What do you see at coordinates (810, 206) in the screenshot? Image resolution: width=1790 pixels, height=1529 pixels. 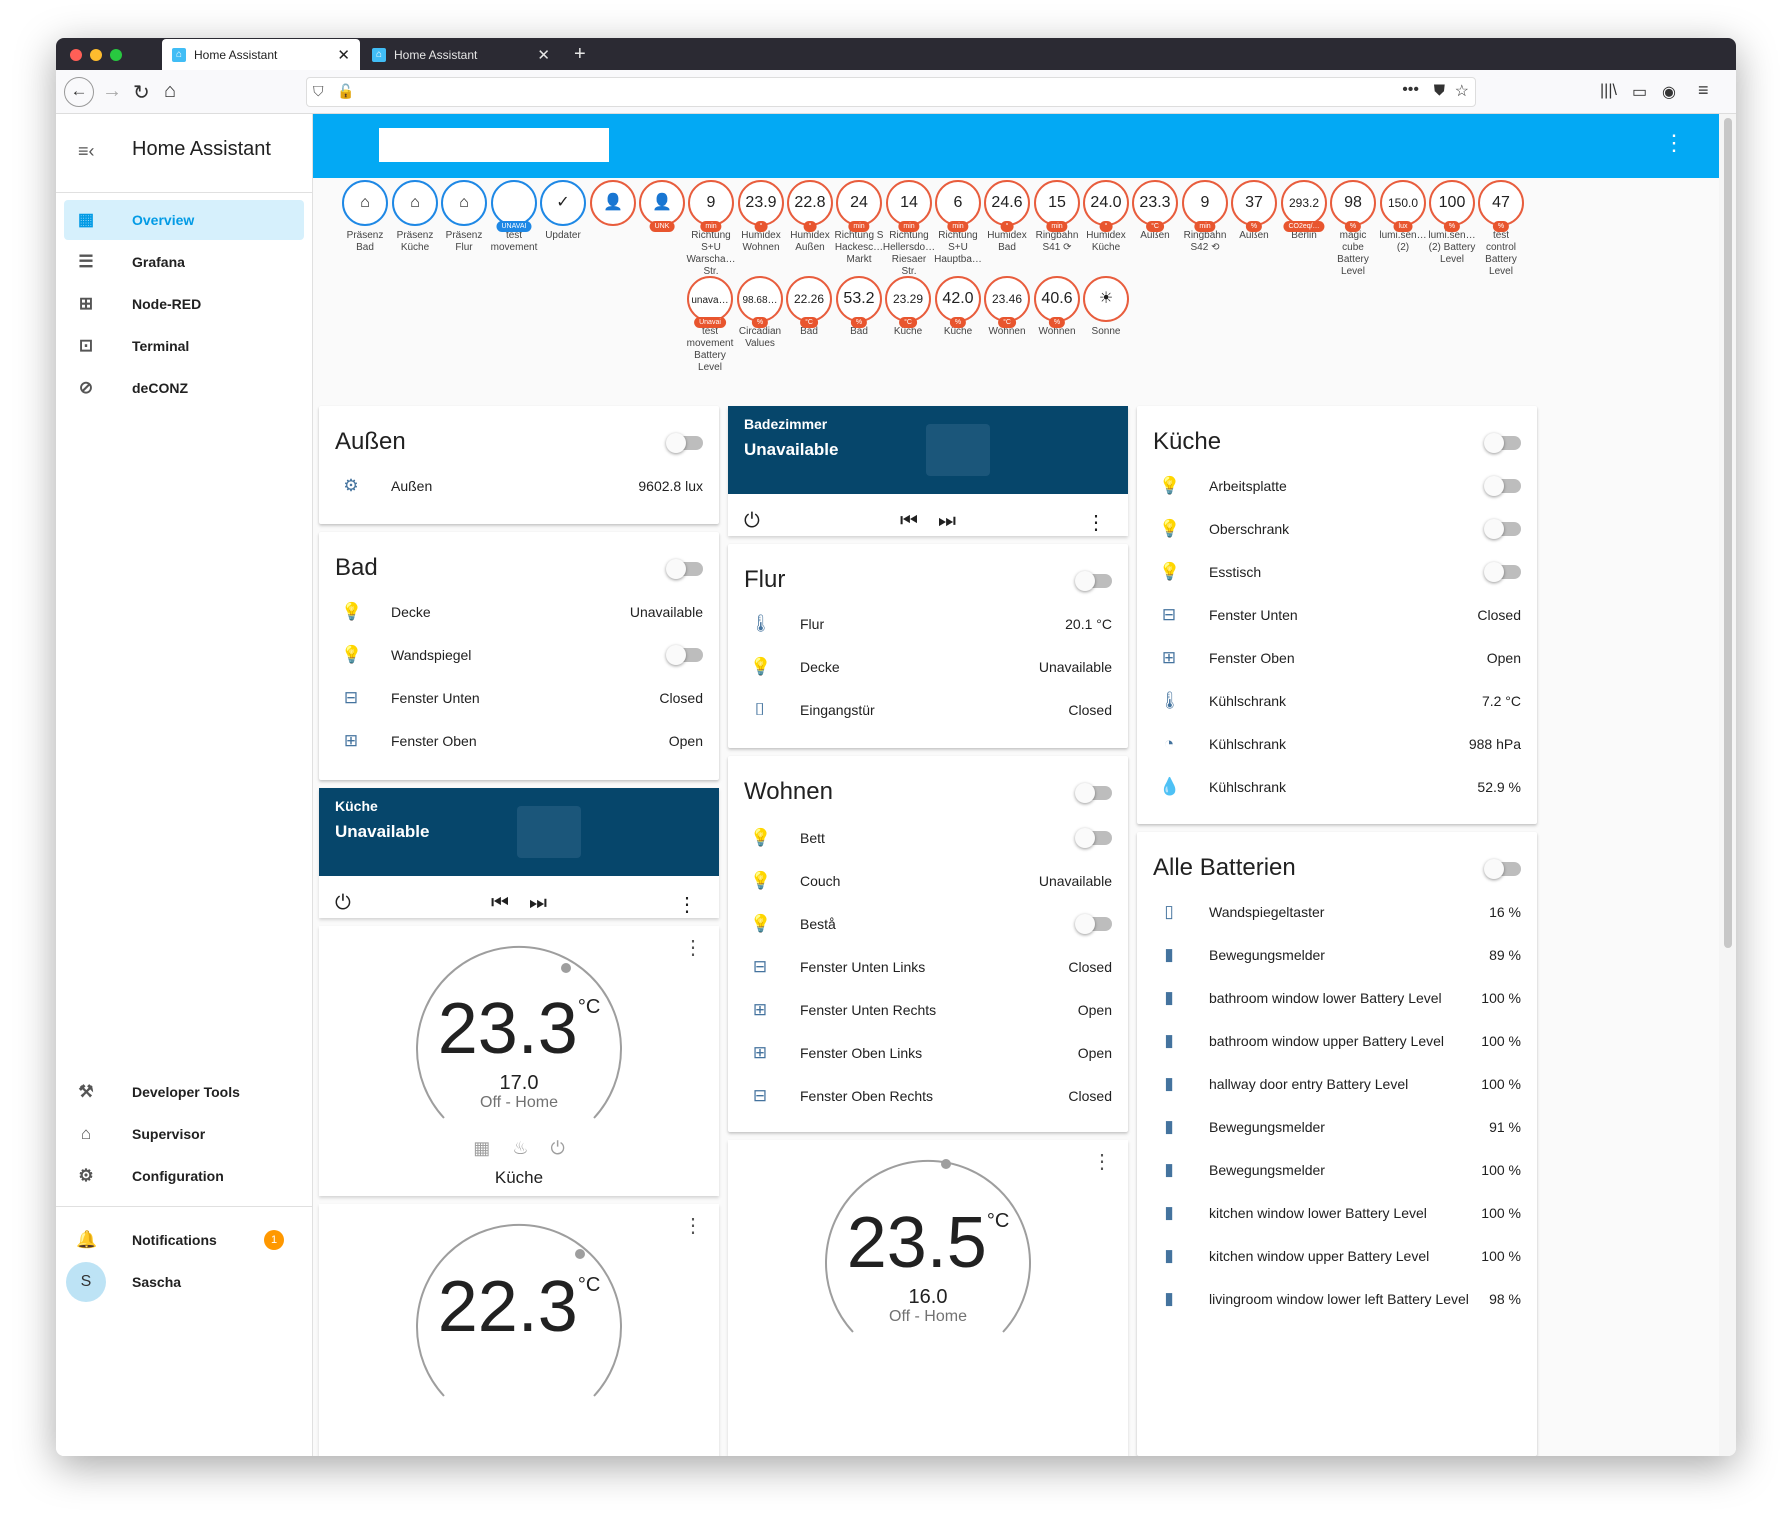 I see `badge-circle: 22.8 °` at bounding box center [810, 206].